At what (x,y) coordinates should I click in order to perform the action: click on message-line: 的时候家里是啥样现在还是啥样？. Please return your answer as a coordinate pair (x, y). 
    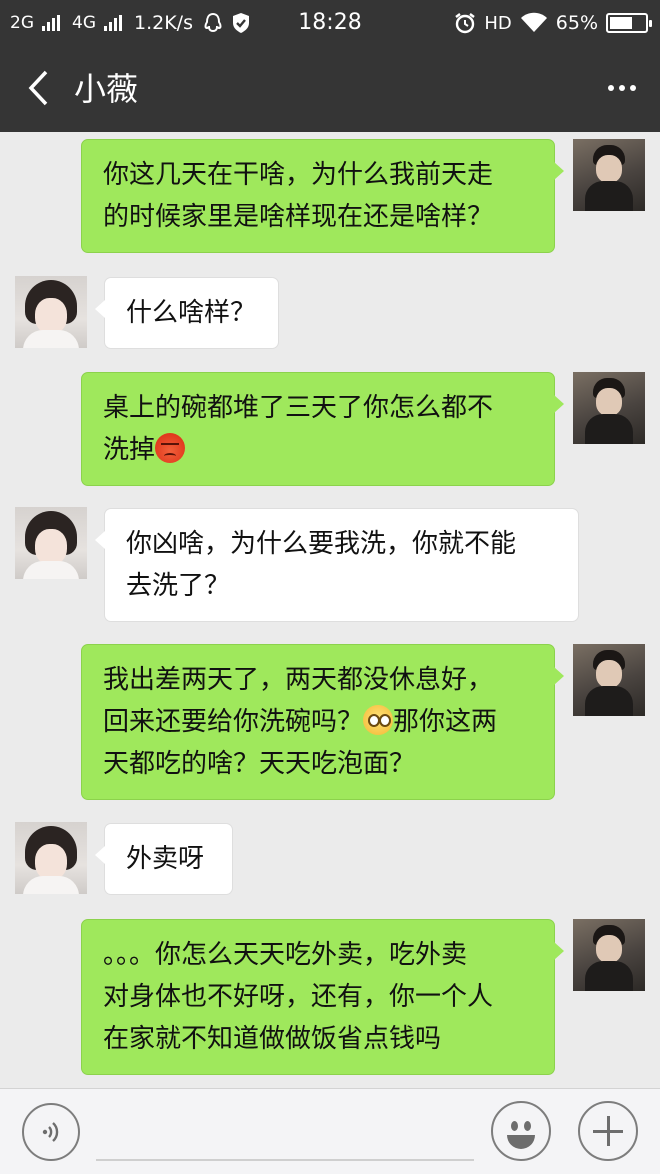
    Looking at the image, I should click on (298, 217).